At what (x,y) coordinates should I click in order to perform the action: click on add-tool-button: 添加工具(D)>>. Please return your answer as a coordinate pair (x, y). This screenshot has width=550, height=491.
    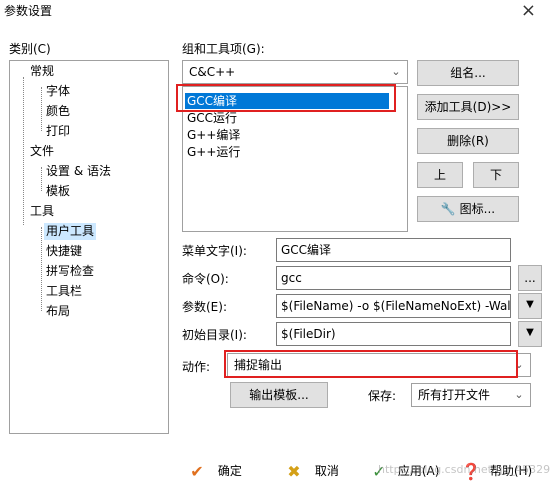
    Looking at the image, I should click on (468, 107).